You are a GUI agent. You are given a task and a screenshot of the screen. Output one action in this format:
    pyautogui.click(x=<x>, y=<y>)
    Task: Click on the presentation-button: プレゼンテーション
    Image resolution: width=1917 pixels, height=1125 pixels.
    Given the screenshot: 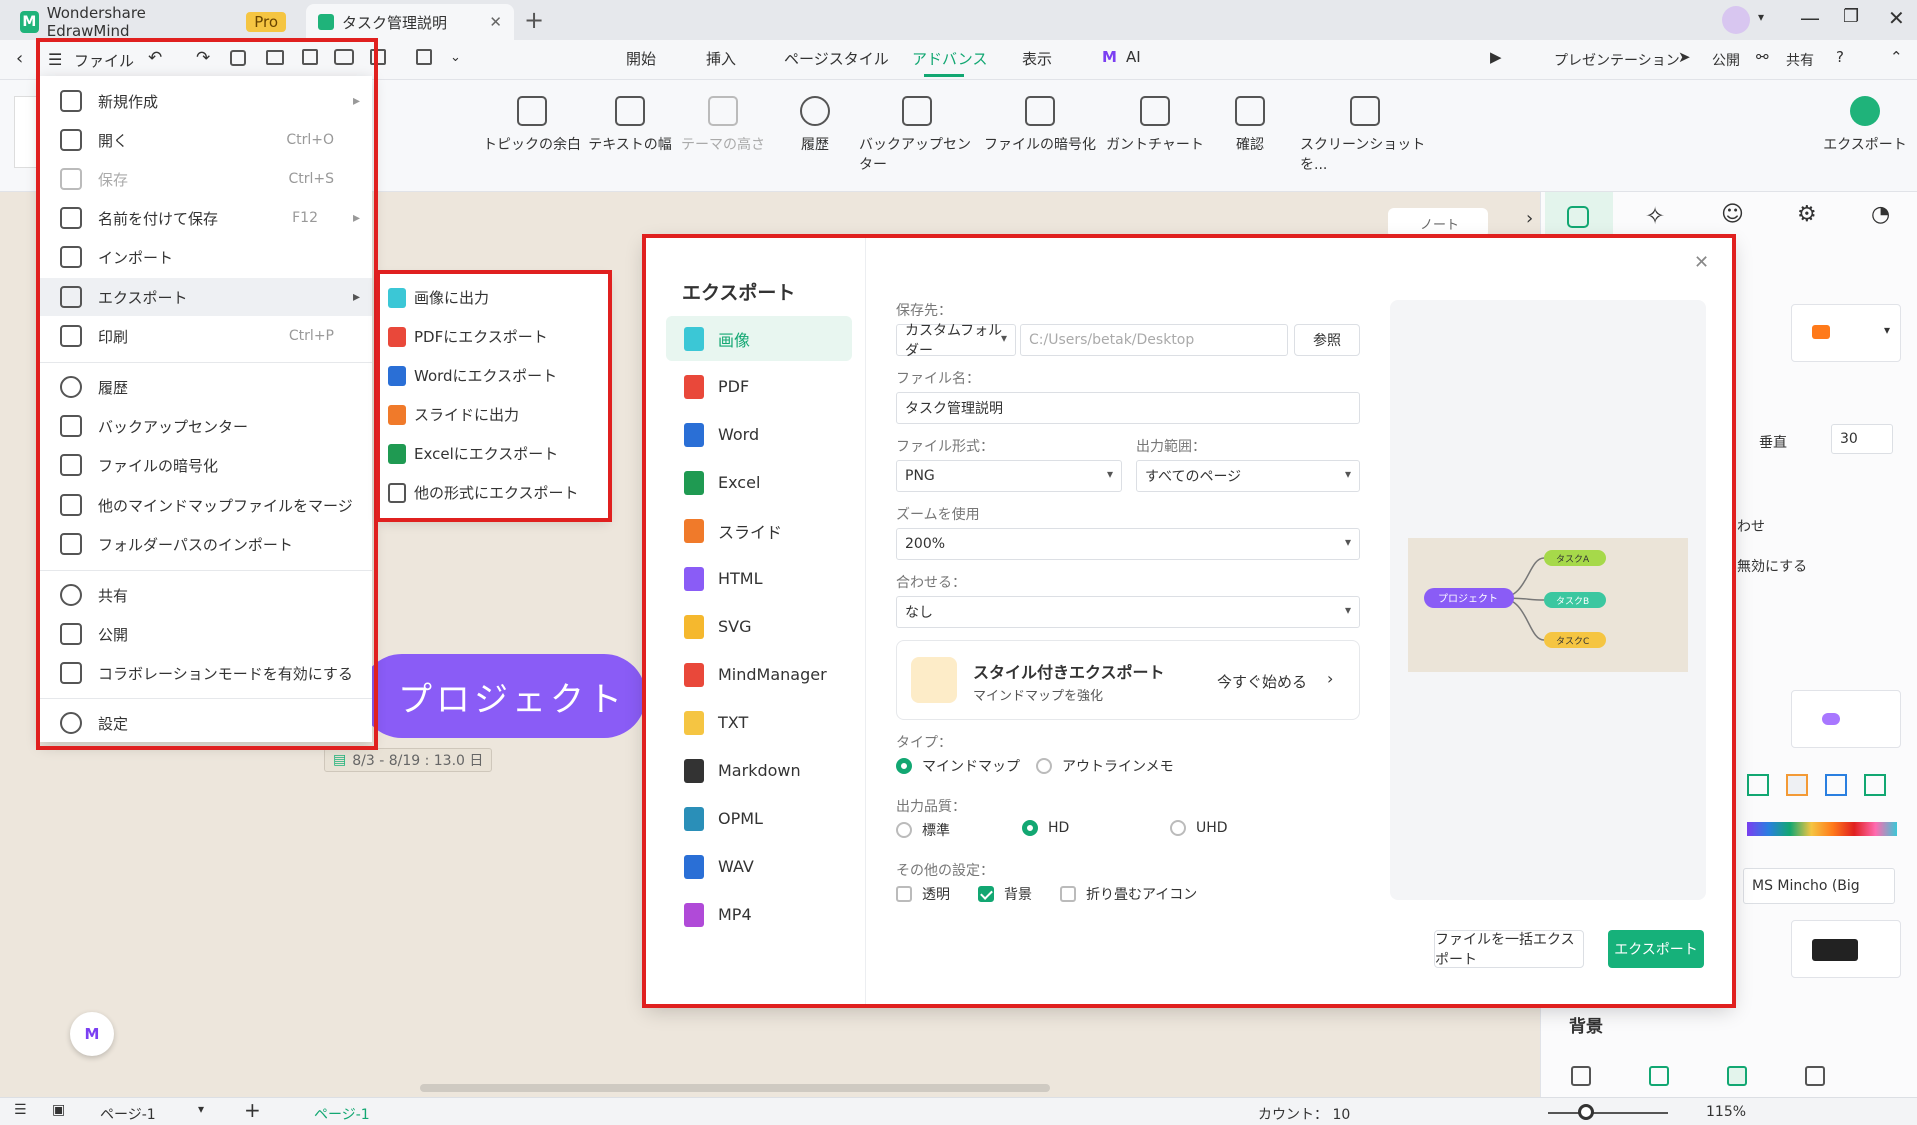 What is the action you would take?
    pyautogui.click(x=1617, y=60)
    